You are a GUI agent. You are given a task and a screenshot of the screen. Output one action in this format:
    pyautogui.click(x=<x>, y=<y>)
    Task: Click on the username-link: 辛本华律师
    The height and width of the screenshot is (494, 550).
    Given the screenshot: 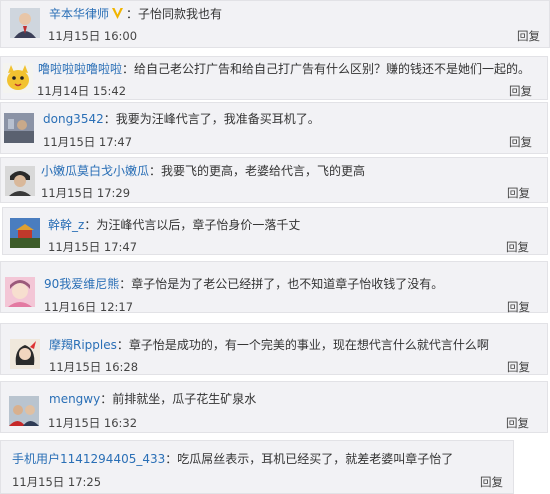 What is the action you would take?
    pyautogui.click(x=79, y=14)
    